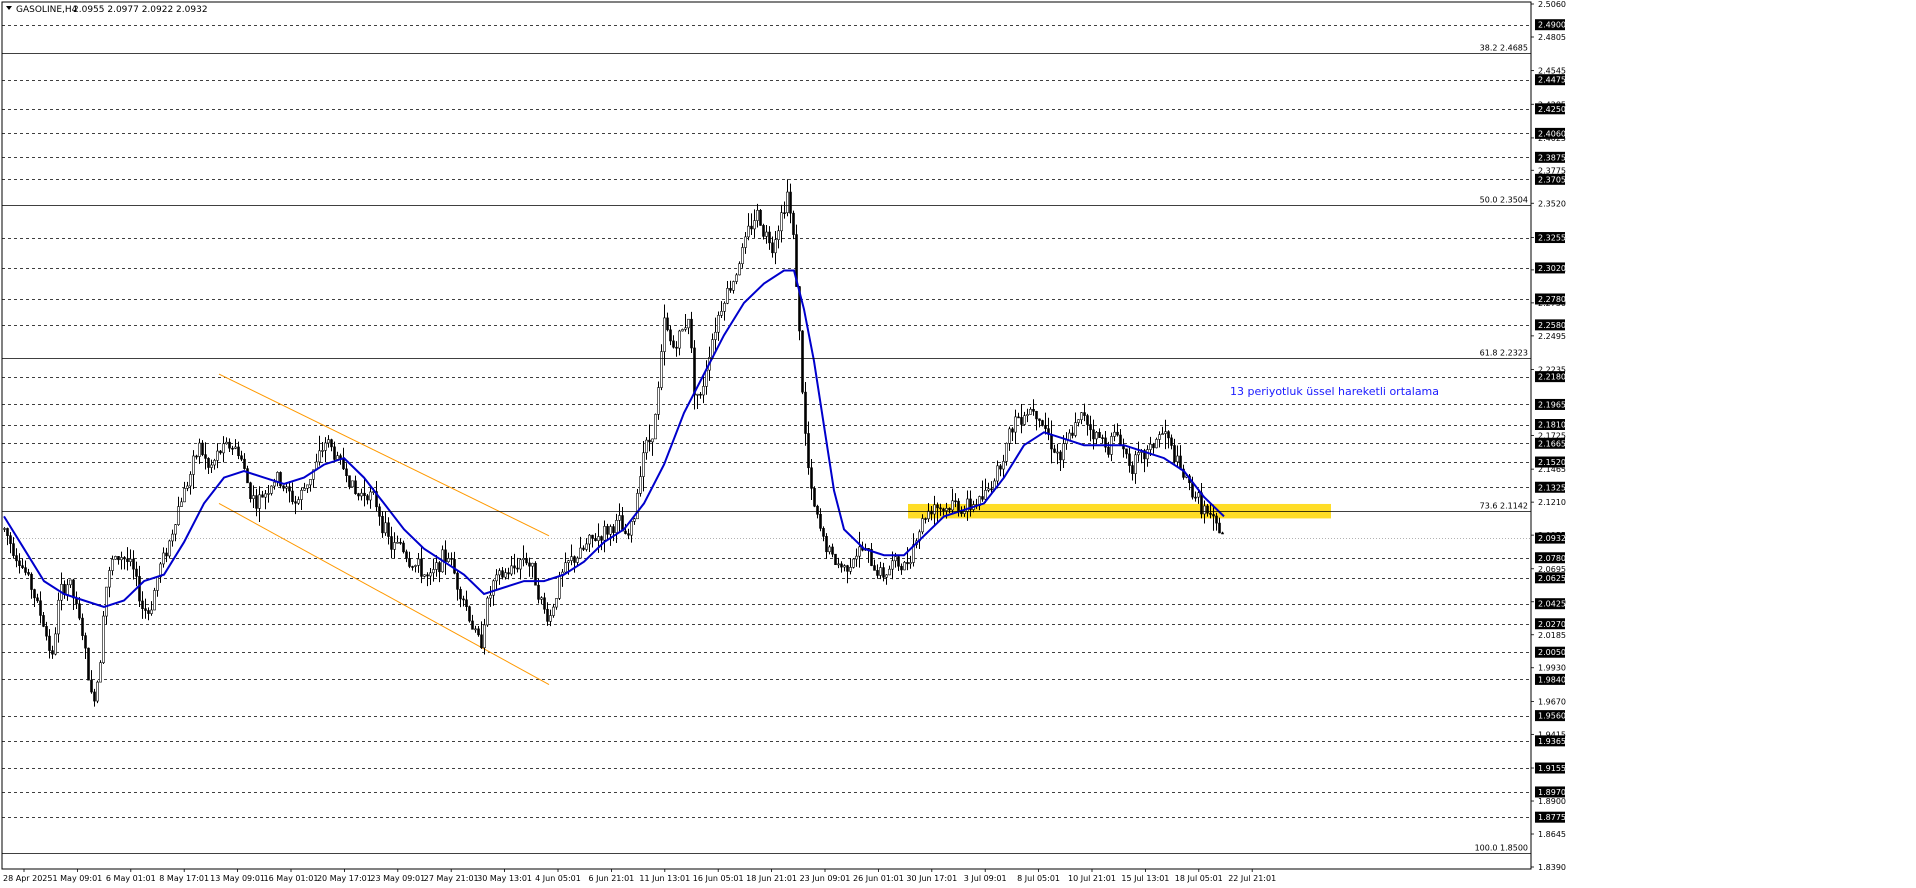 This screenshot has height=888, width=1916. What do you see at coordinates (1552, 425) in the screenshot?
I see `price-level-tag-label: 2.1810` at bounding box center [1552, 425].